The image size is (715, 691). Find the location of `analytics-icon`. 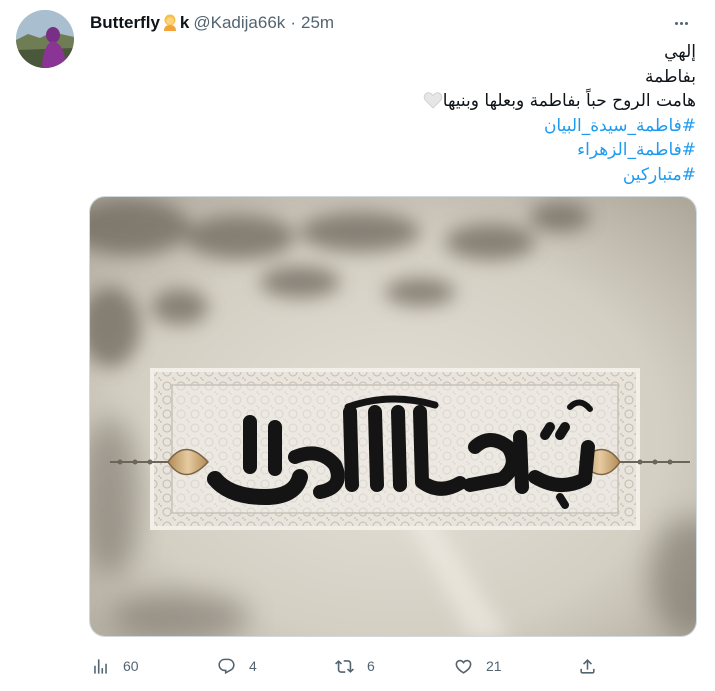

analytics-icon is located at coordinates (100, 666).